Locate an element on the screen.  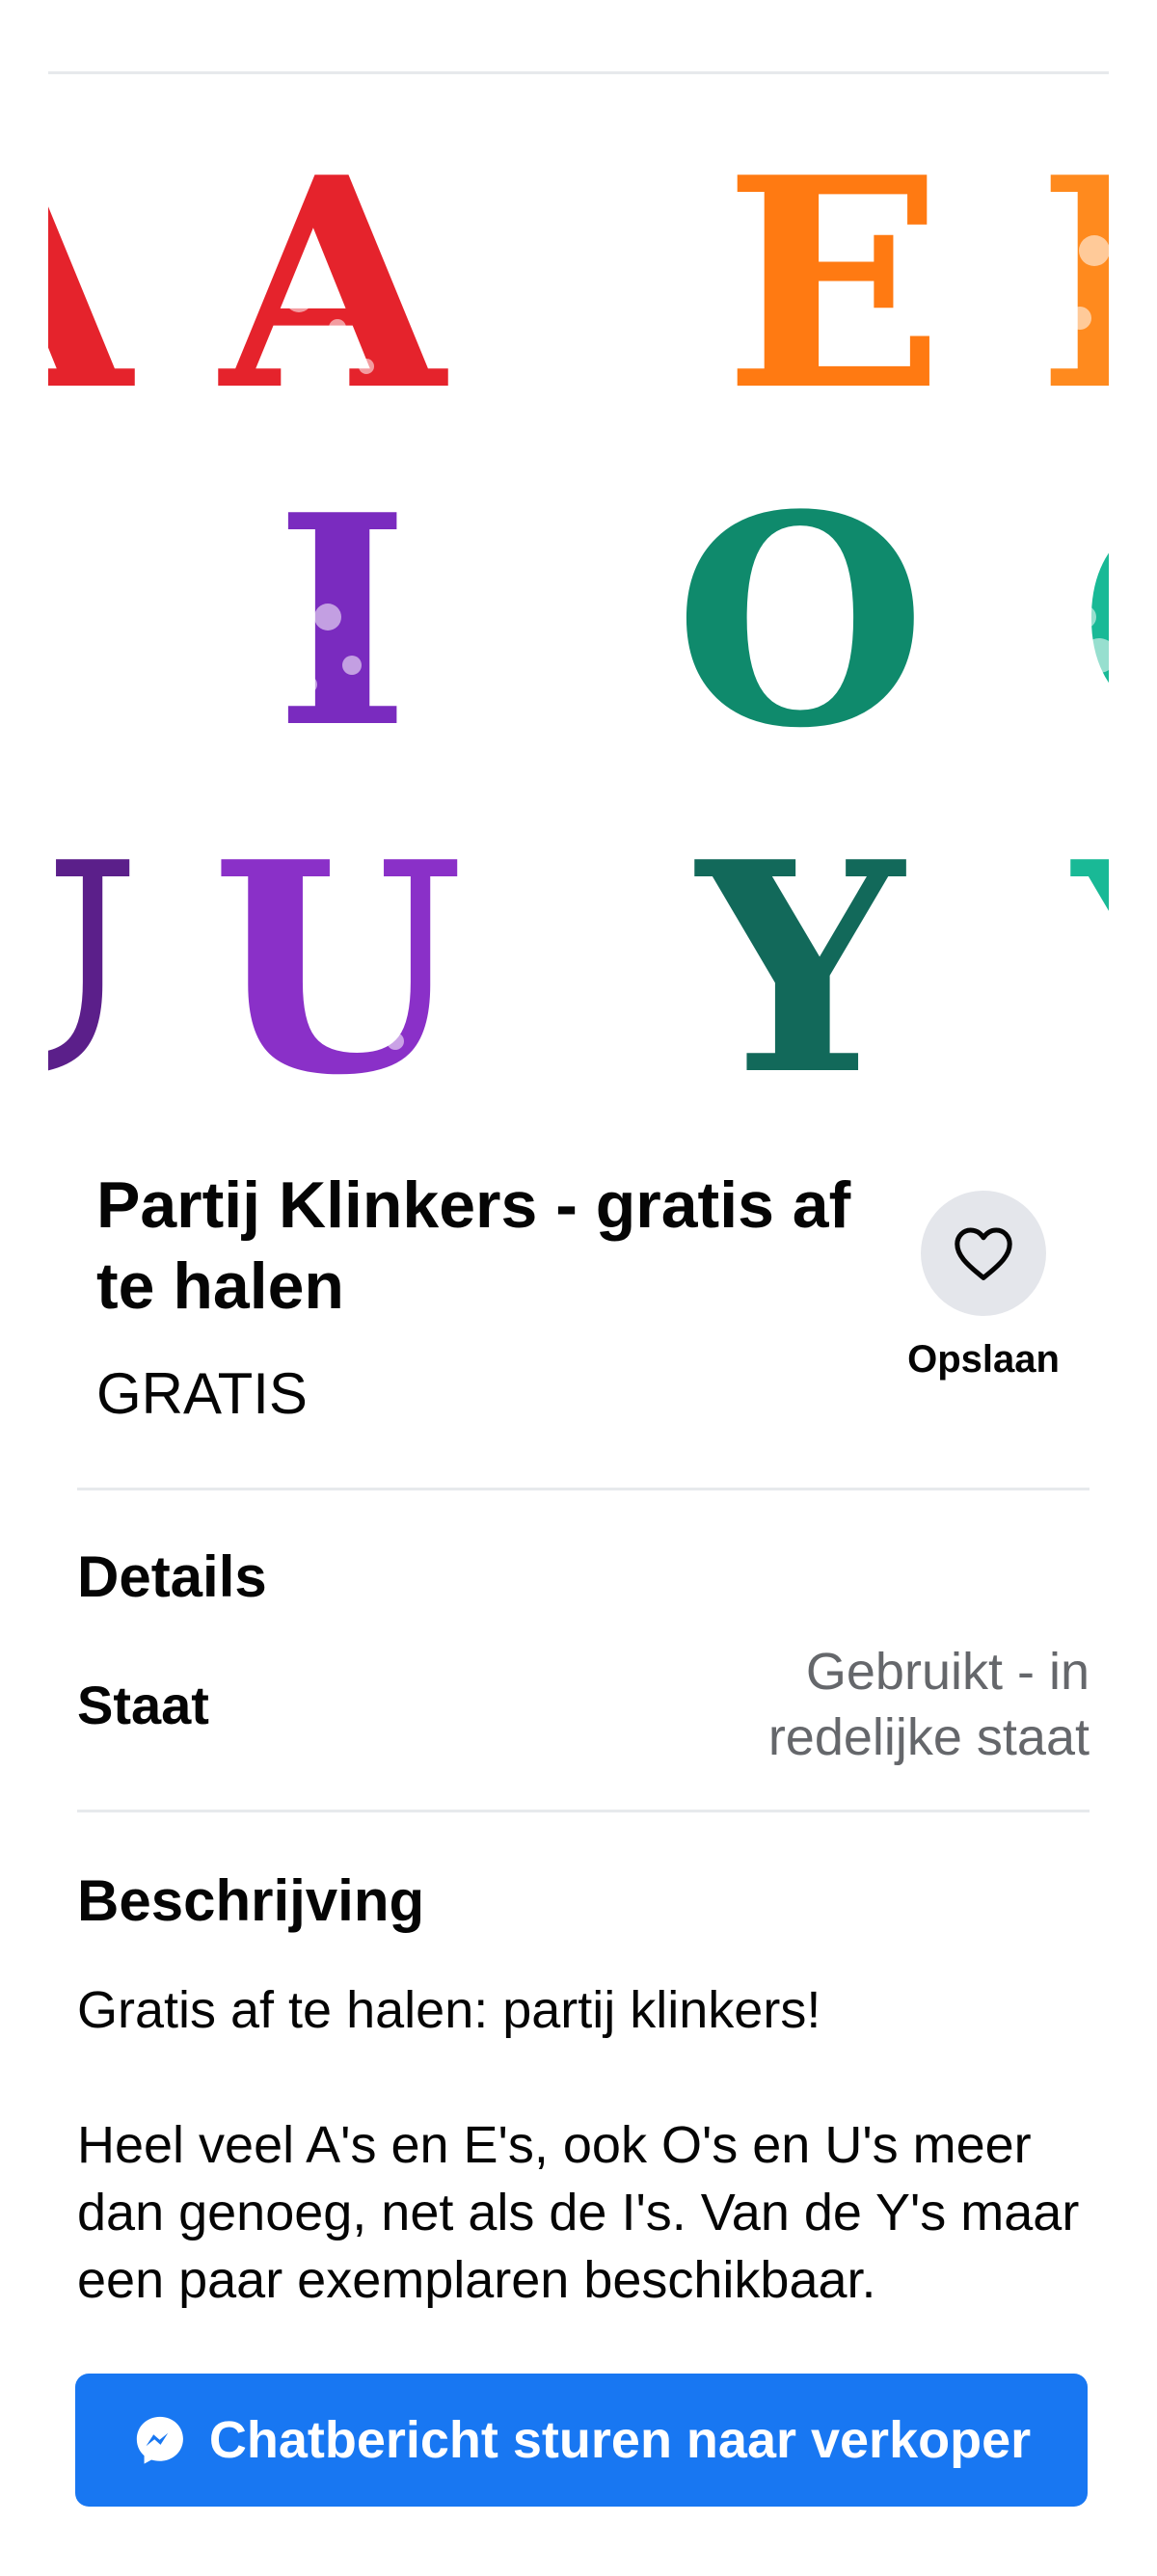
listing-title: Partij Klinkers - gratis af te halen is located at coordinates (473, 1245).